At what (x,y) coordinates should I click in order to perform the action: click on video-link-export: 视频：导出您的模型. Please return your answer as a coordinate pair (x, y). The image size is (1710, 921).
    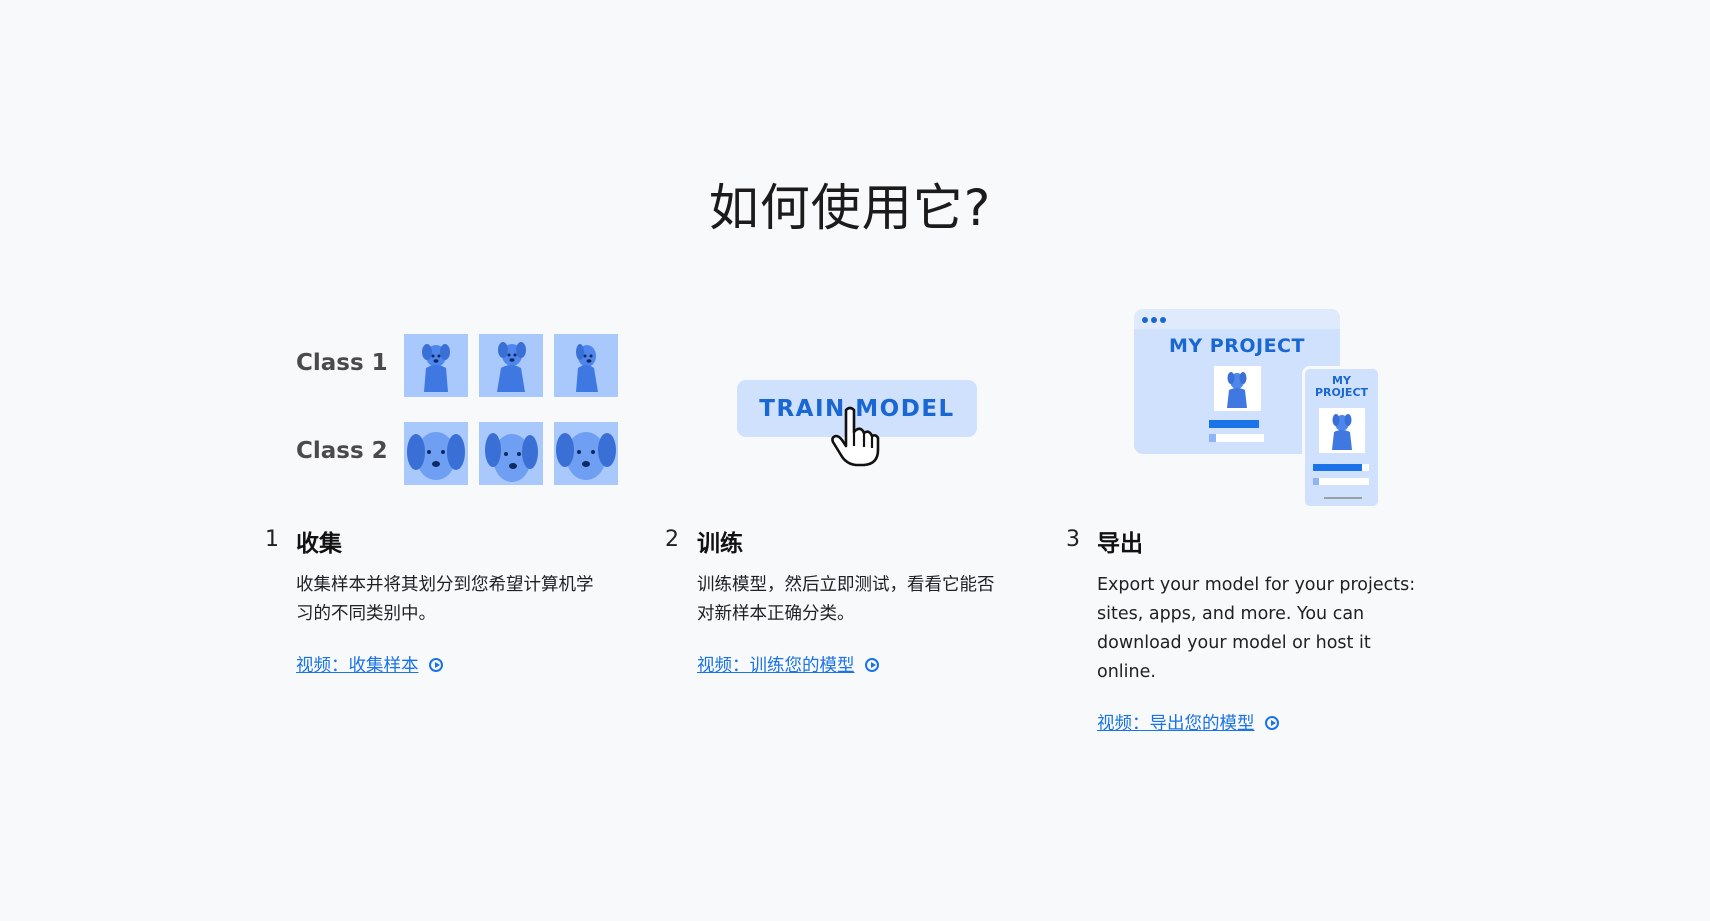
    Looking at the image, I should click on (1188, 722).